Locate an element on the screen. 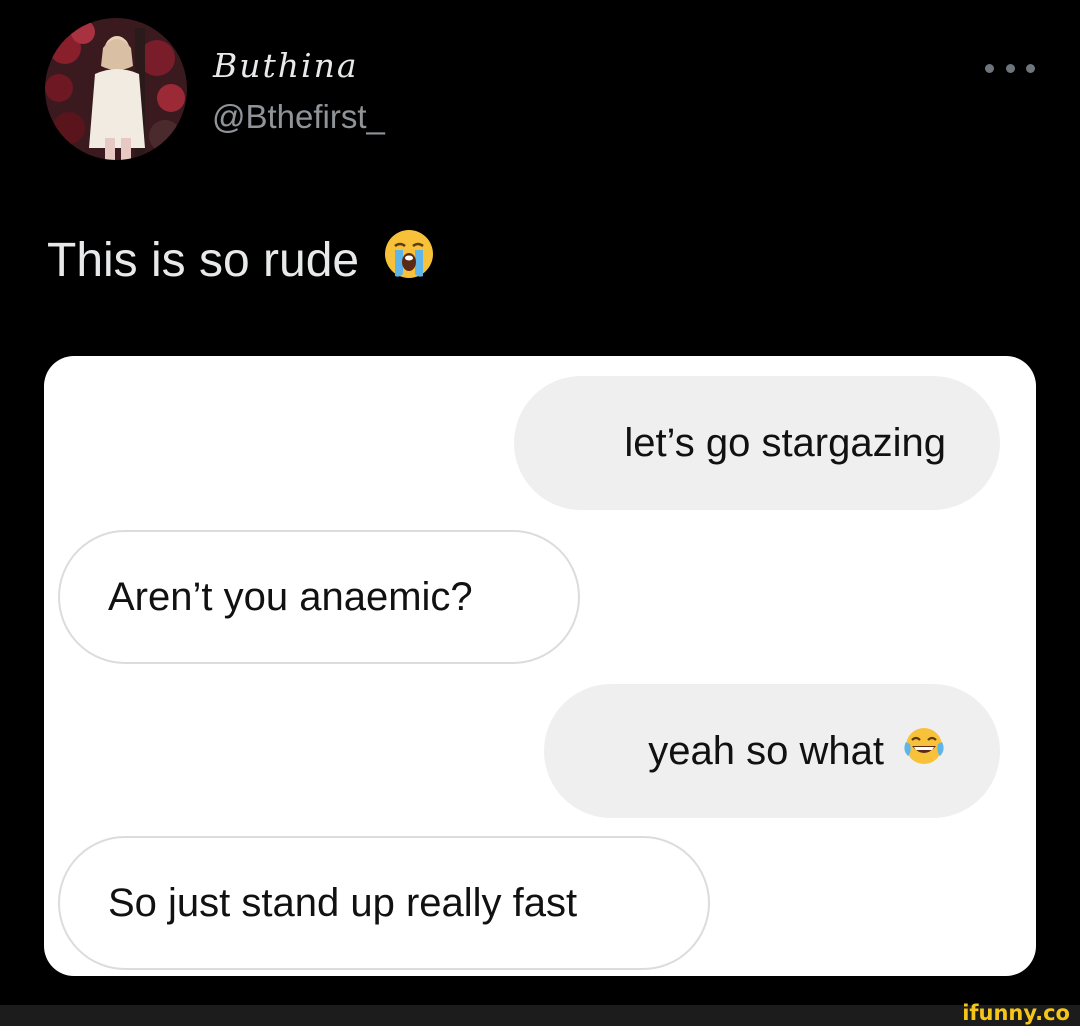  display-name: Buthina is located at coordinates (286, 65).